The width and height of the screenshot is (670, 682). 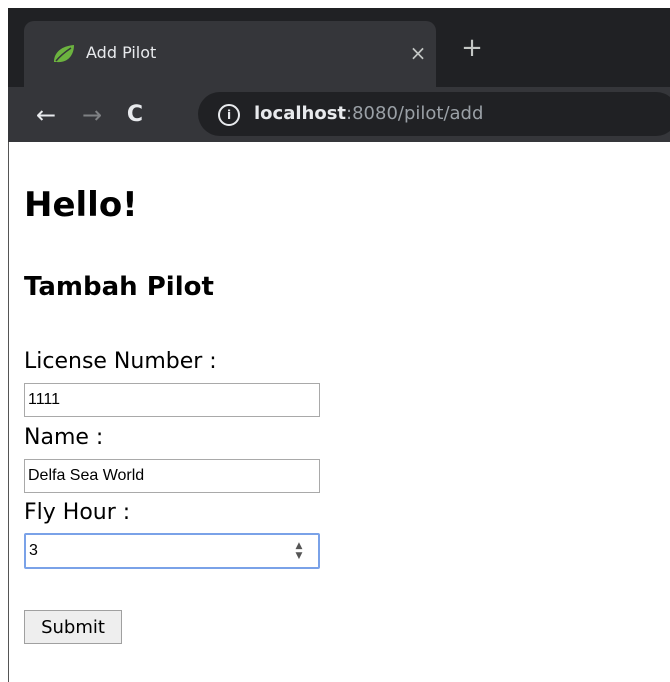 I want to click on url-path: :8080/pilot/add, so click(x=415, y=113).